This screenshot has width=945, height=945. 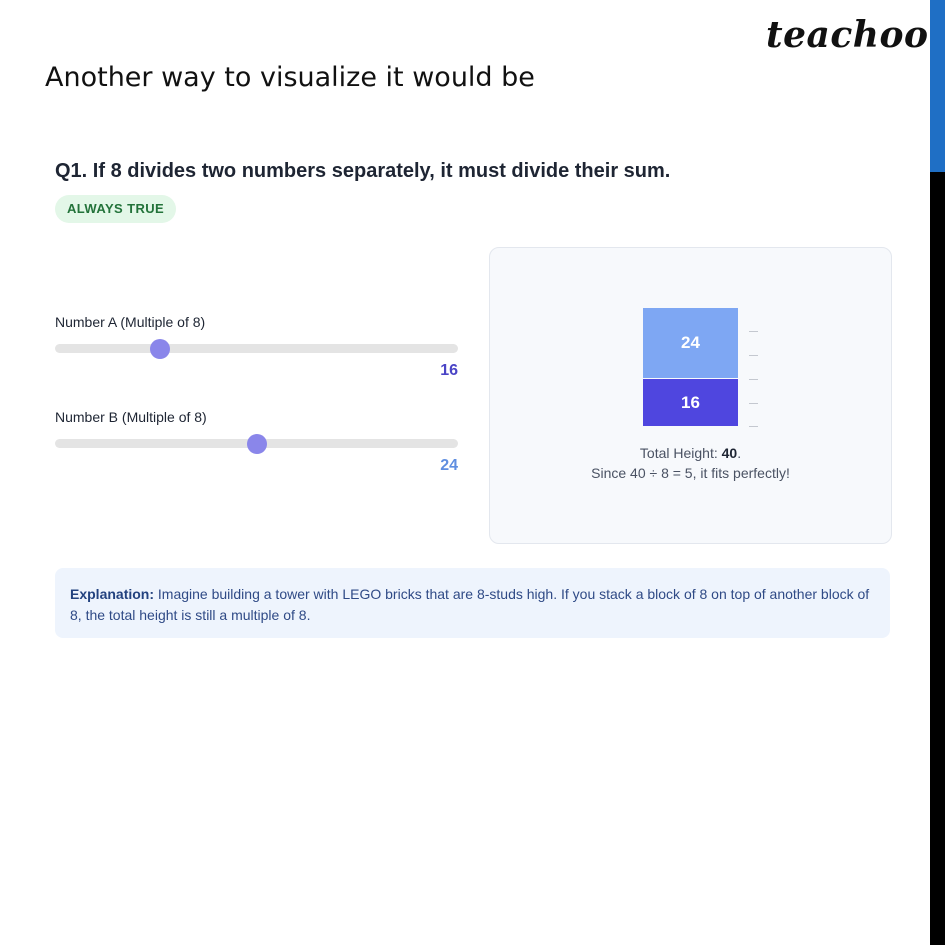 I want to click on total-height-label: Total Height:, so click(x=678, y=453).